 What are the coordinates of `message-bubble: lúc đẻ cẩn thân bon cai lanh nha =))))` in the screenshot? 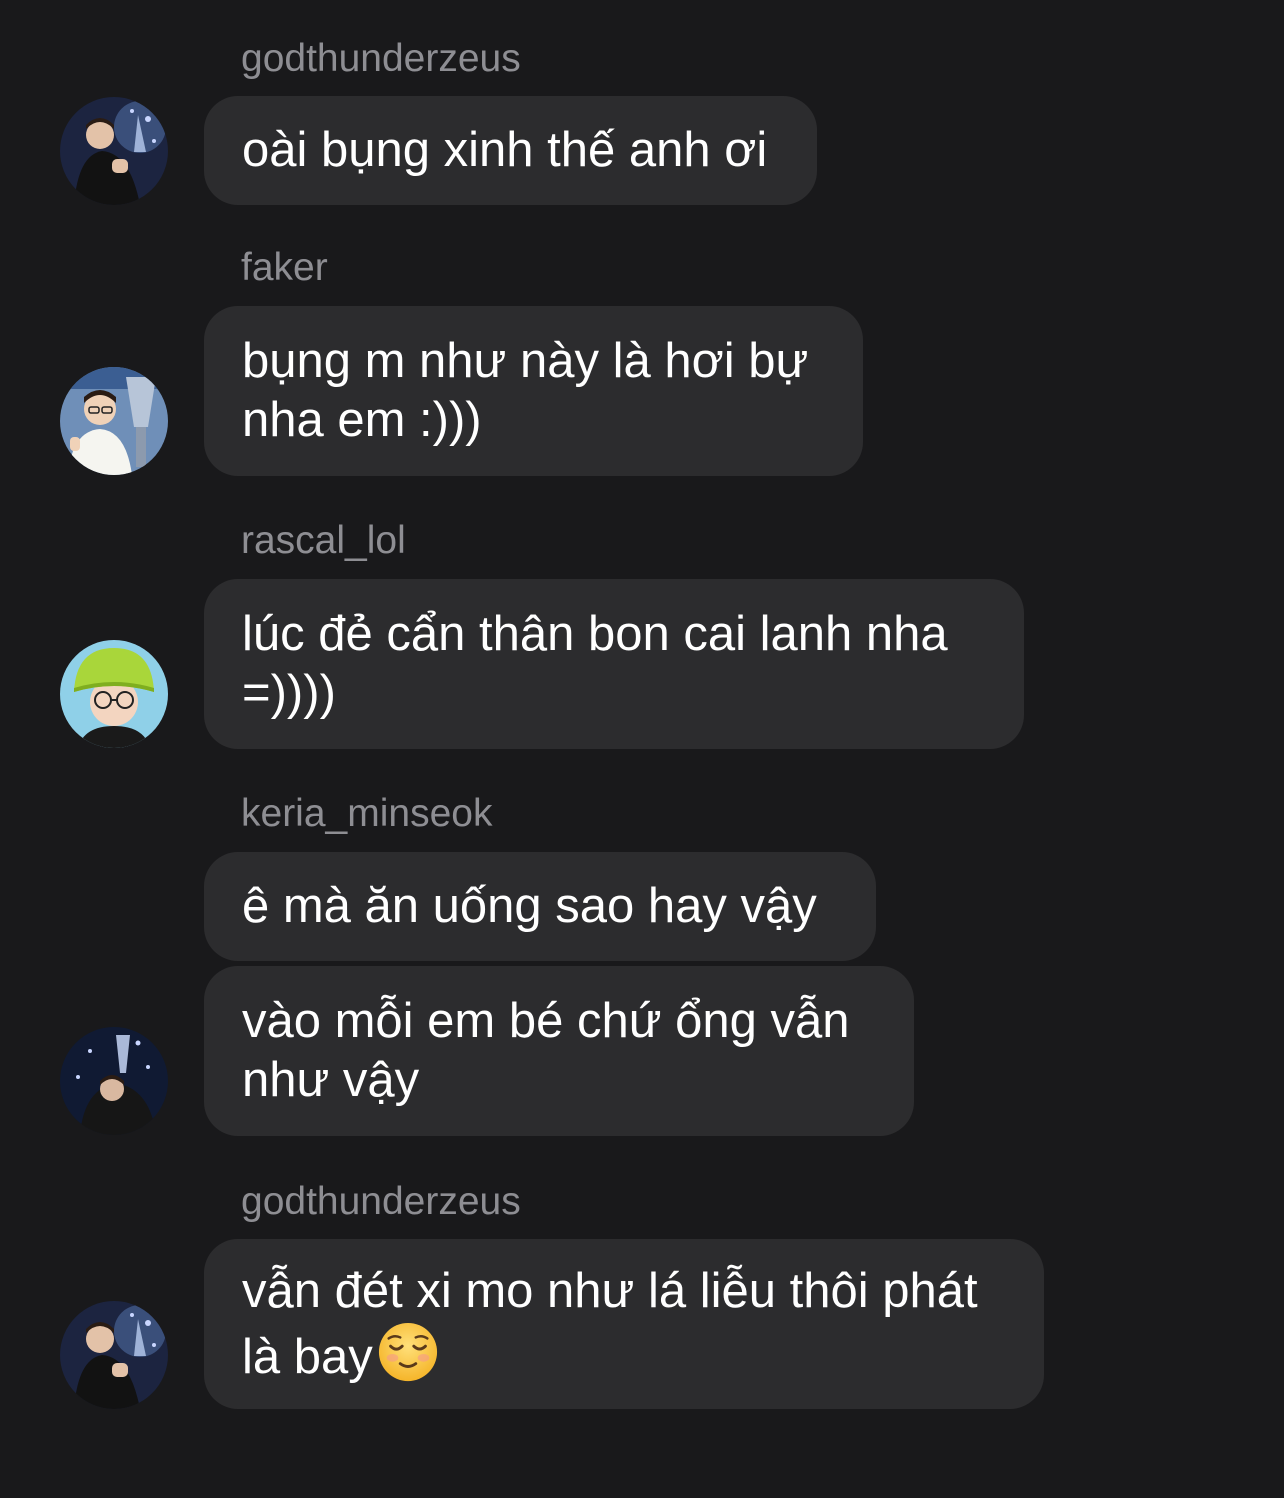 It's located at (614, 664).